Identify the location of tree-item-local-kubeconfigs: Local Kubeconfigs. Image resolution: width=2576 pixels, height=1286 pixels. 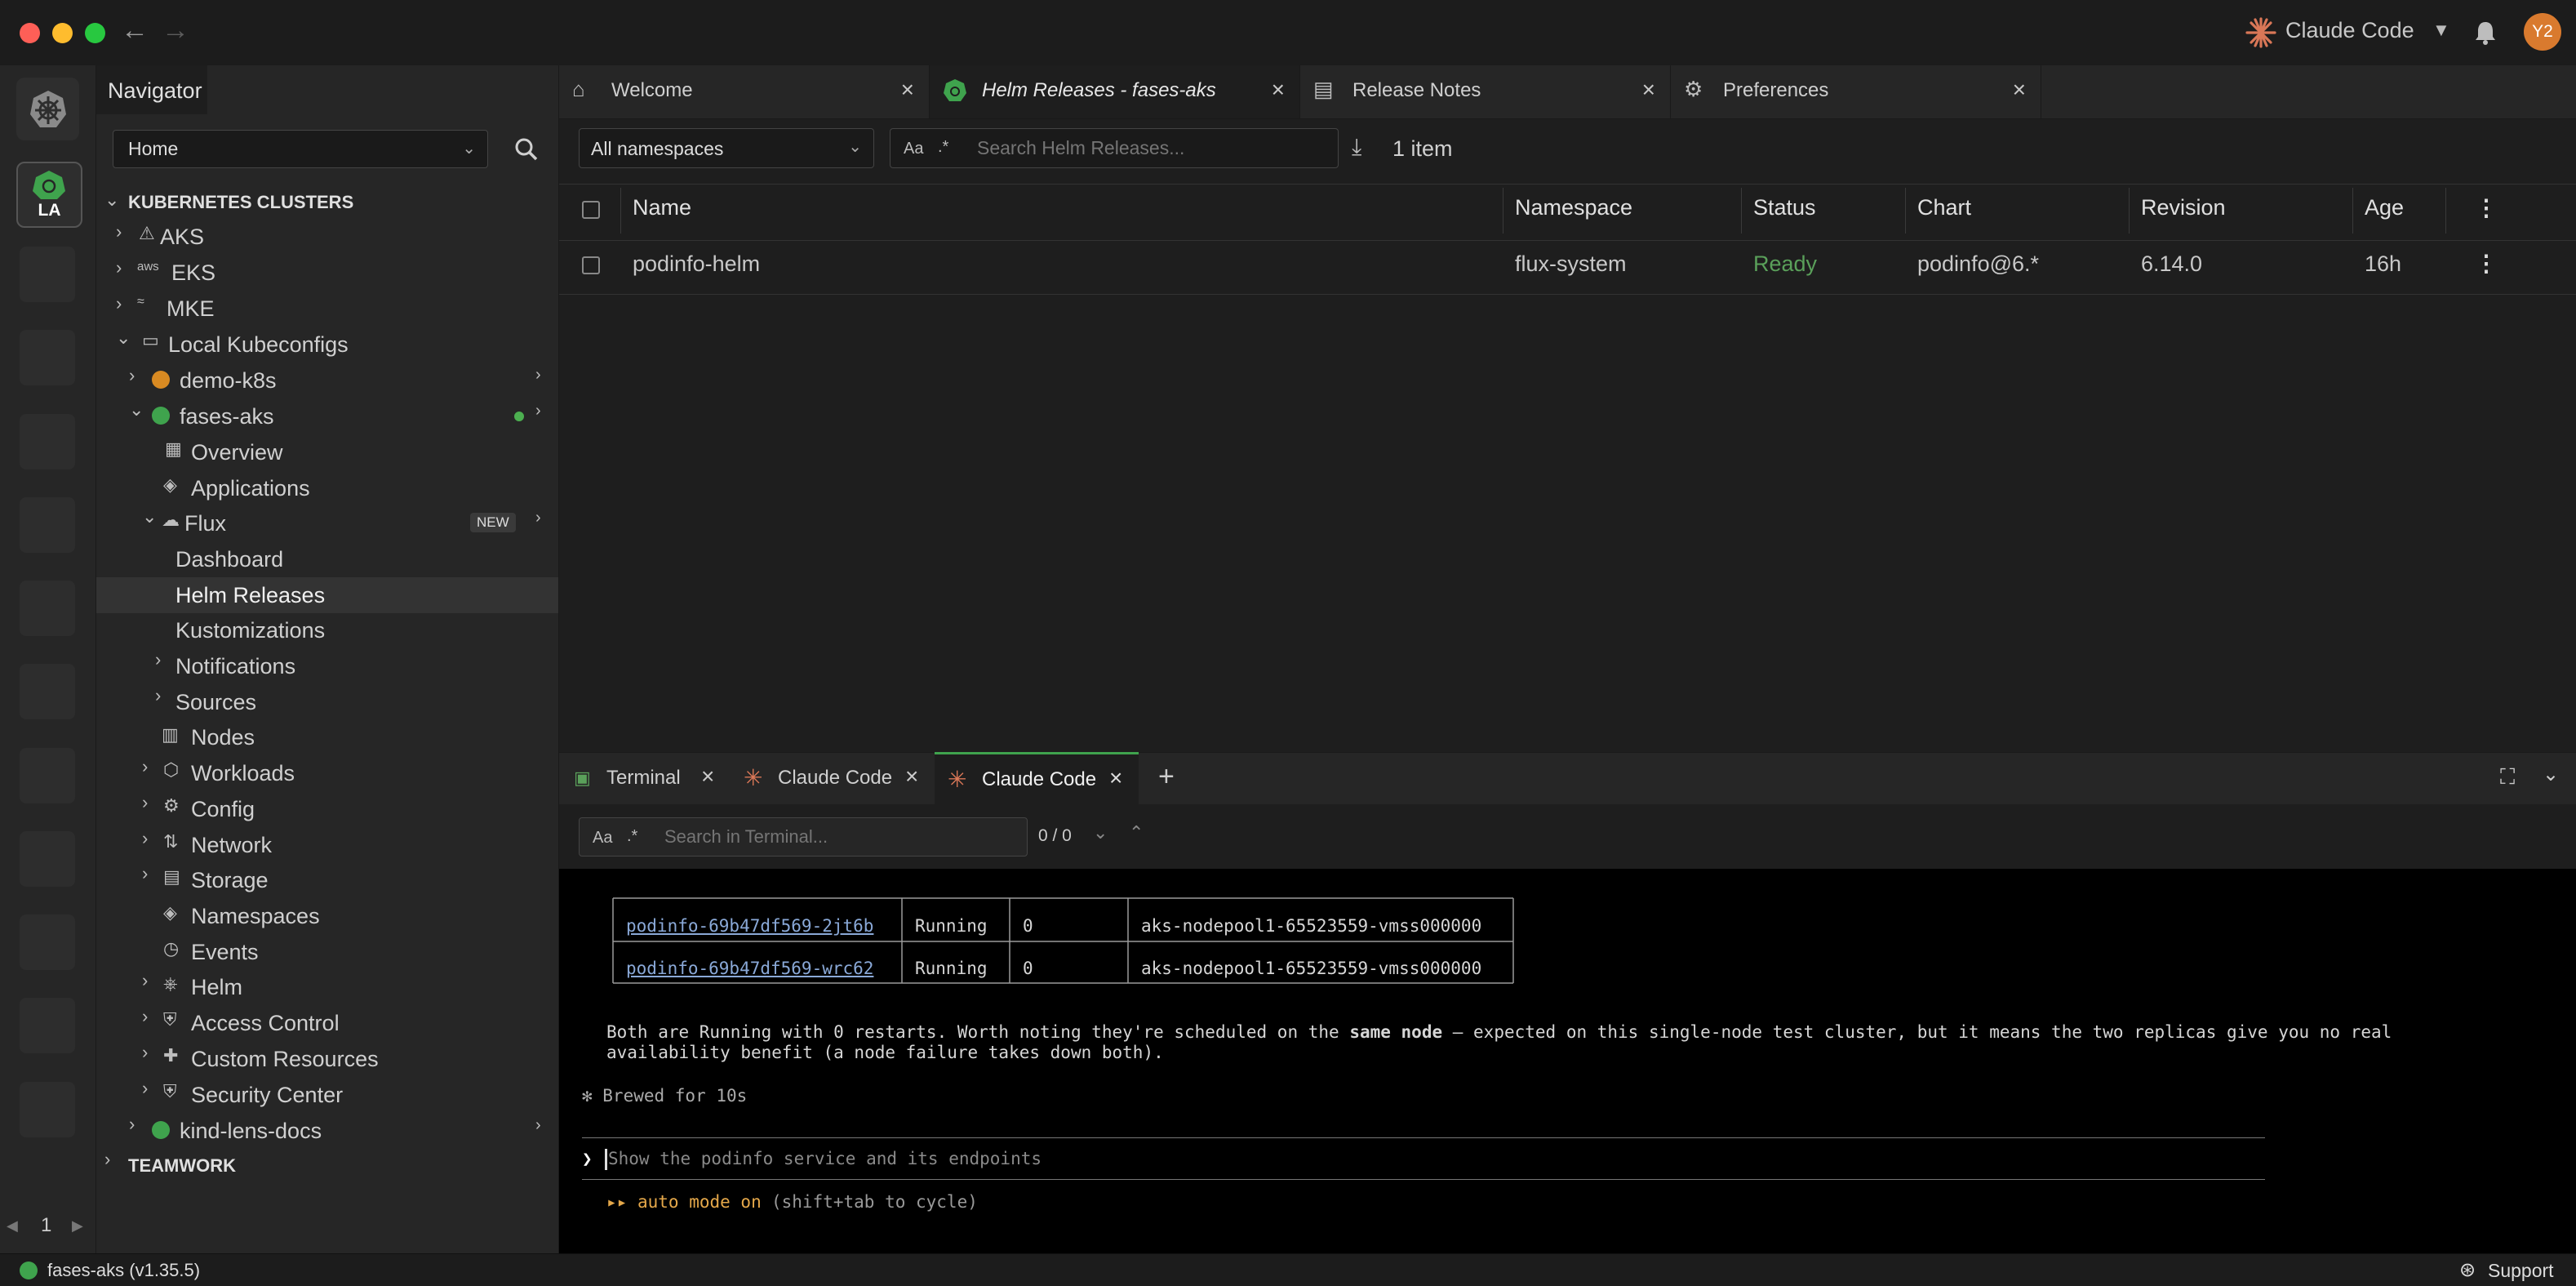
(258, 344).